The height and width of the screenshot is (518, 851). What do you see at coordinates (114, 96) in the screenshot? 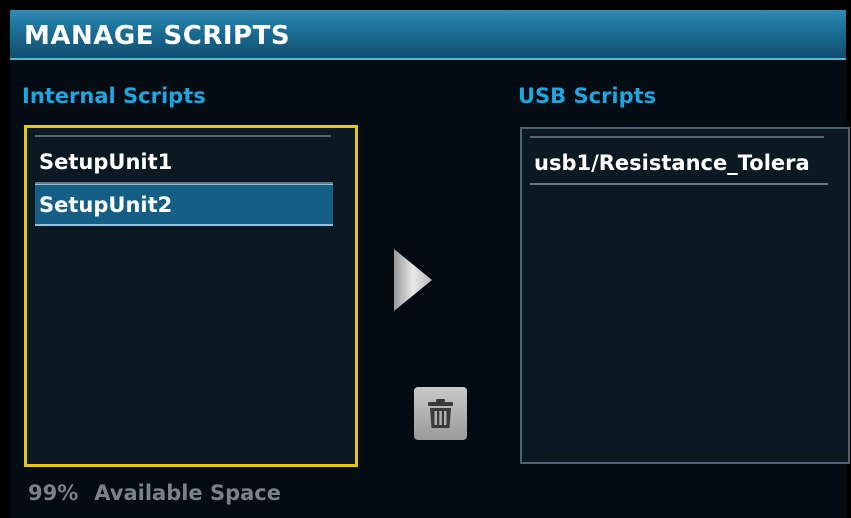
I see `internal-scripts-label: Internal Scripts` at bounding box center [114, 96].